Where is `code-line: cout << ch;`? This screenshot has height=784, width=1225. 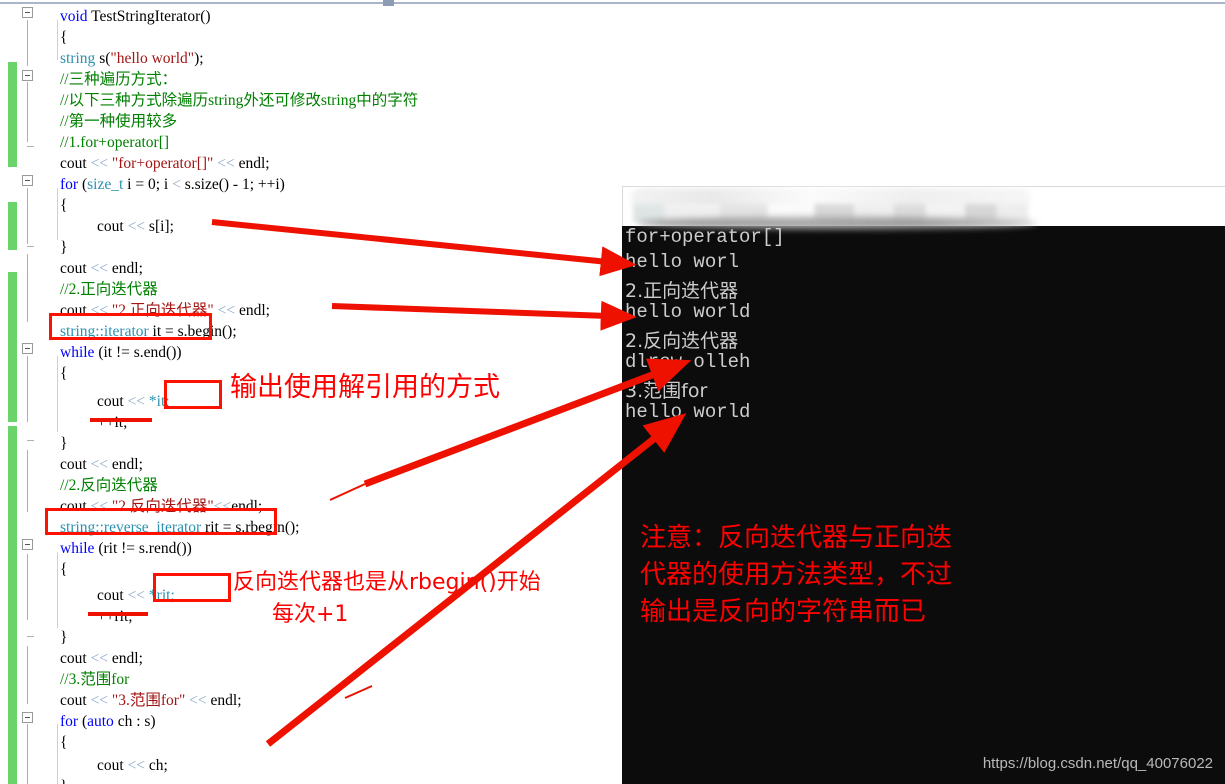
code-line: cout << ch; is located at coordinates (132, 765).